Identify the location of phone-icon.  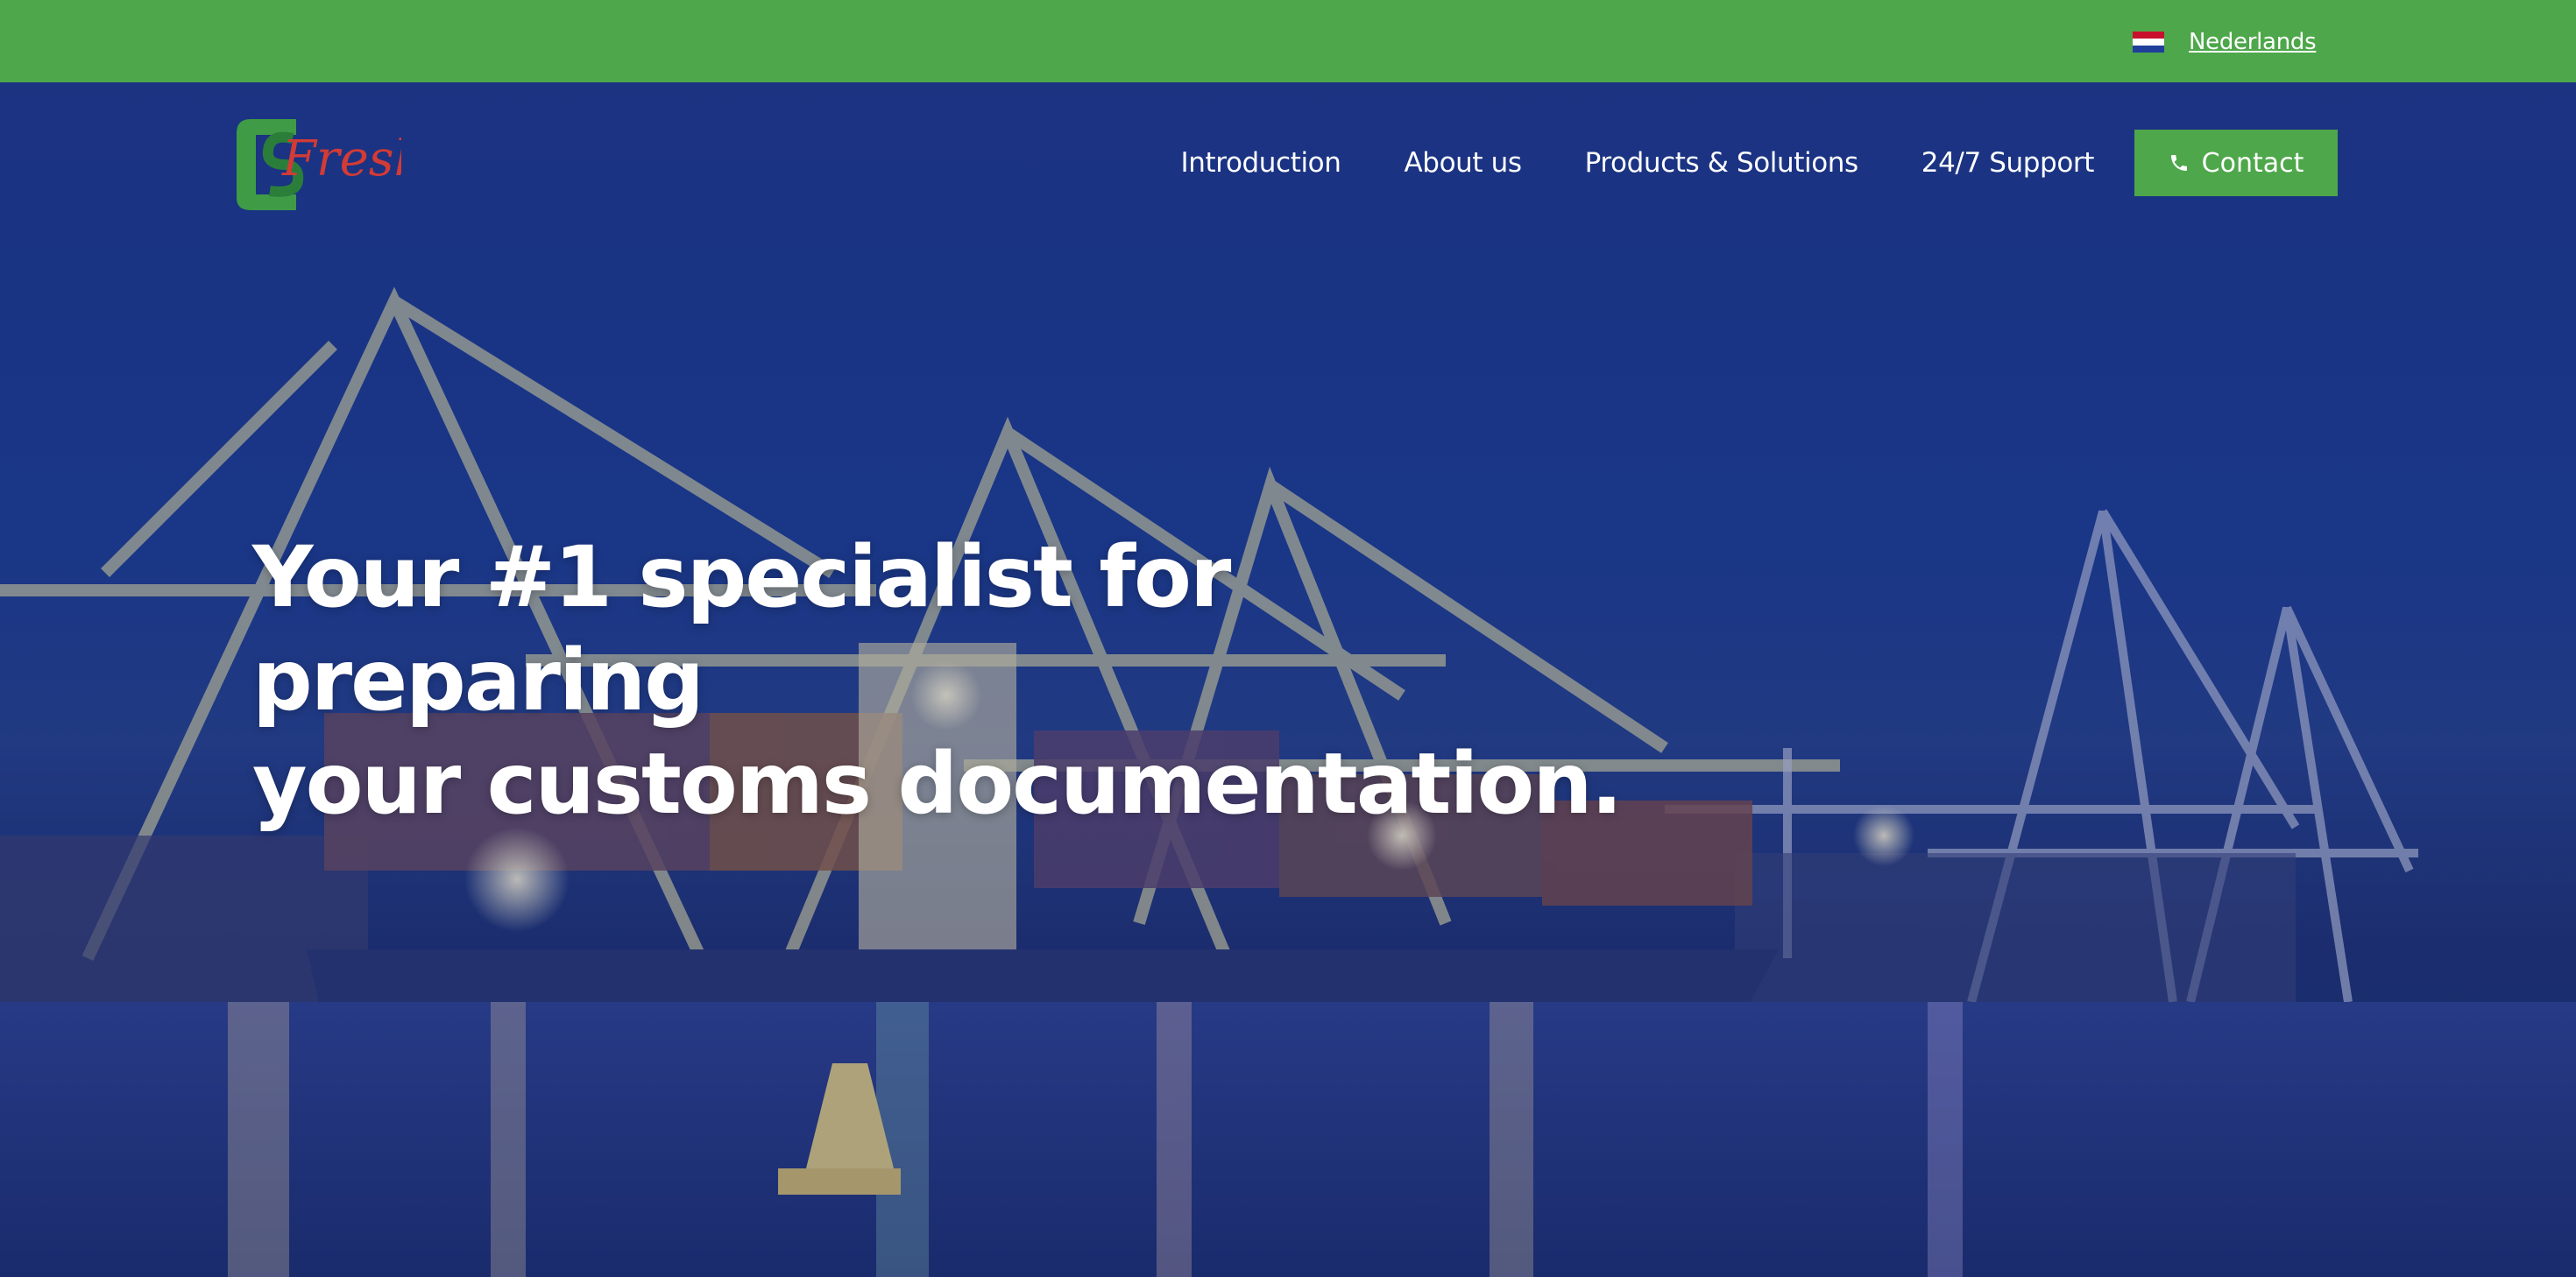
(2178, 163).